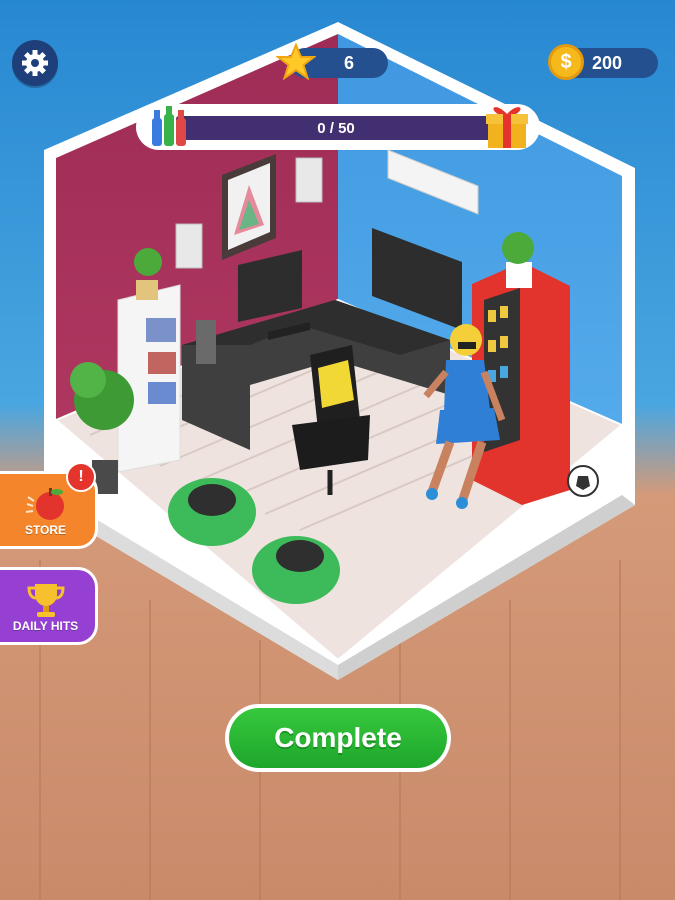 This screenshot has width=675, height=900. What do you see at coordinates (169, 126) in the screenshot?
I see `bottles-icon` at bounding box center [169, 126].